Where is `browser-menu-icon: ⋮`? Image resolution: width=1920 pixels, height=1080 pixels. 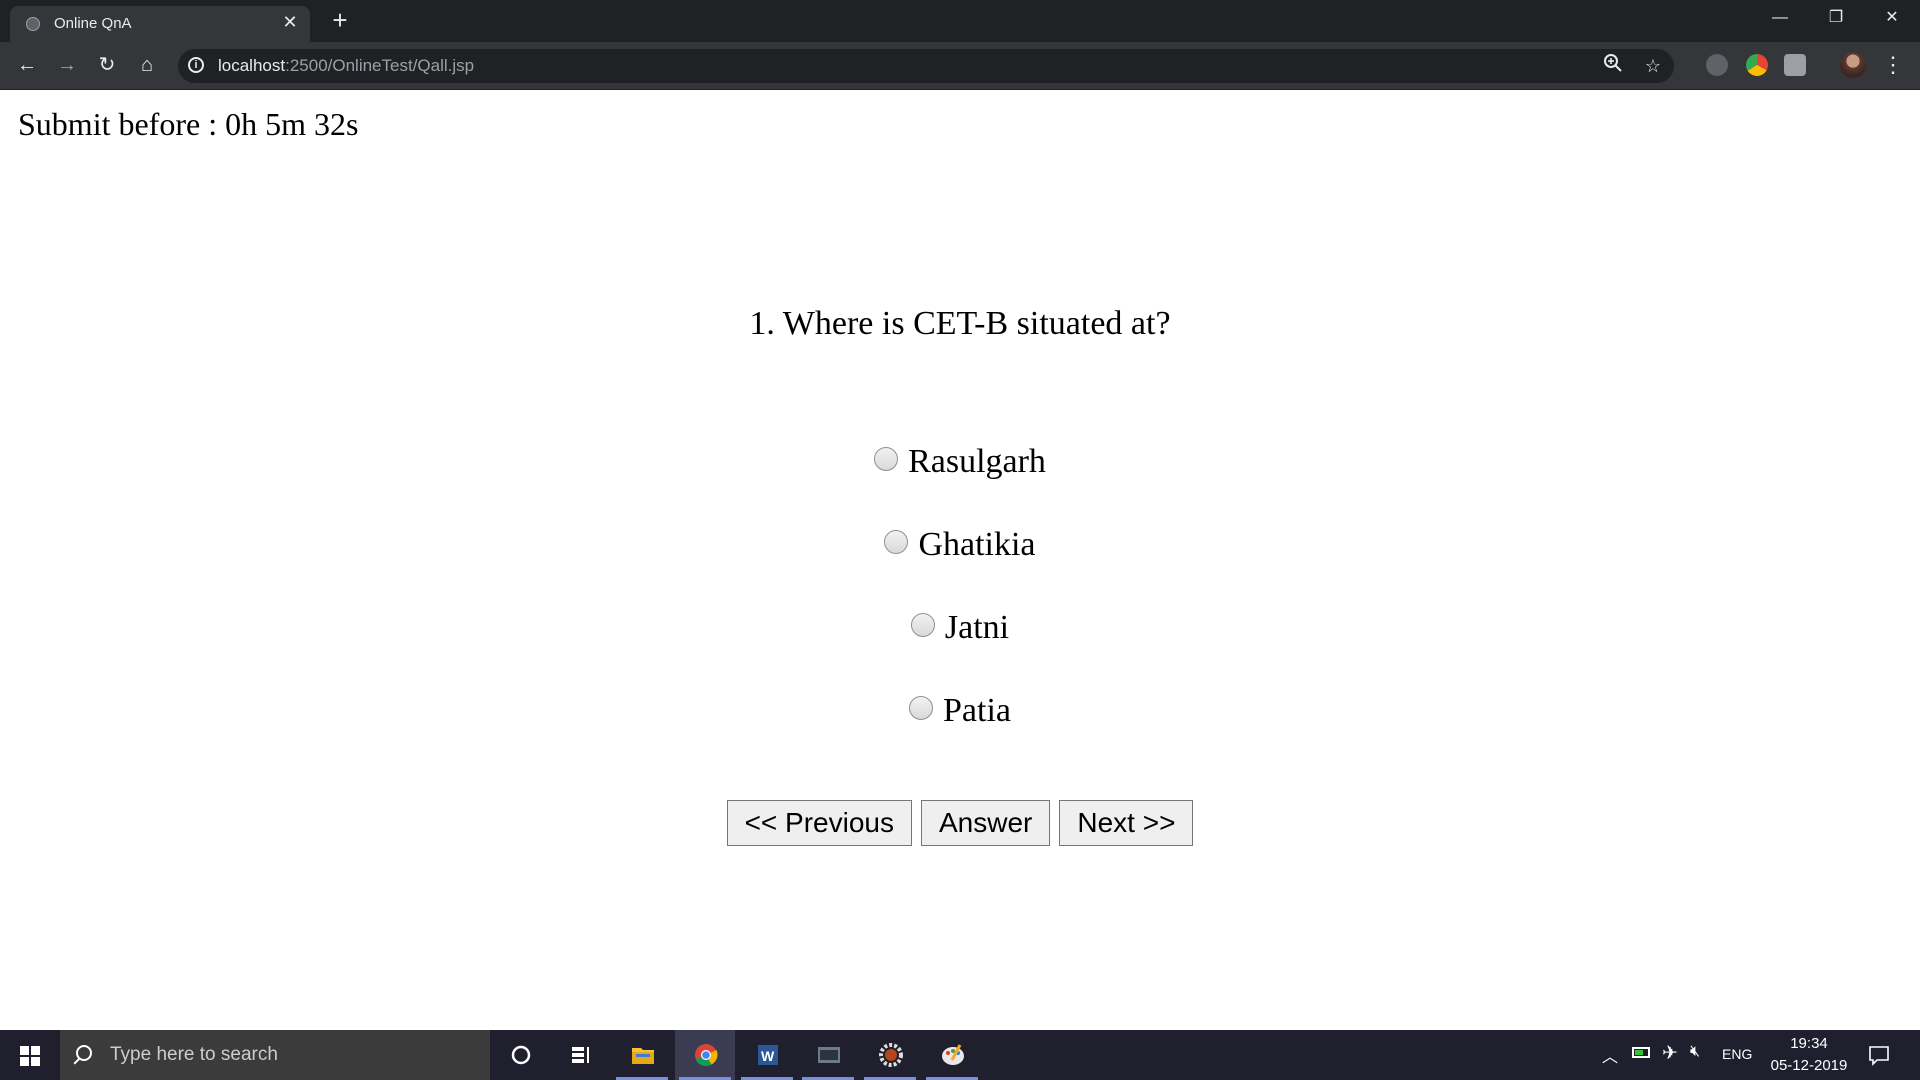
browser-menu-icon: ⋮ is located at coordinates (1893, 65).